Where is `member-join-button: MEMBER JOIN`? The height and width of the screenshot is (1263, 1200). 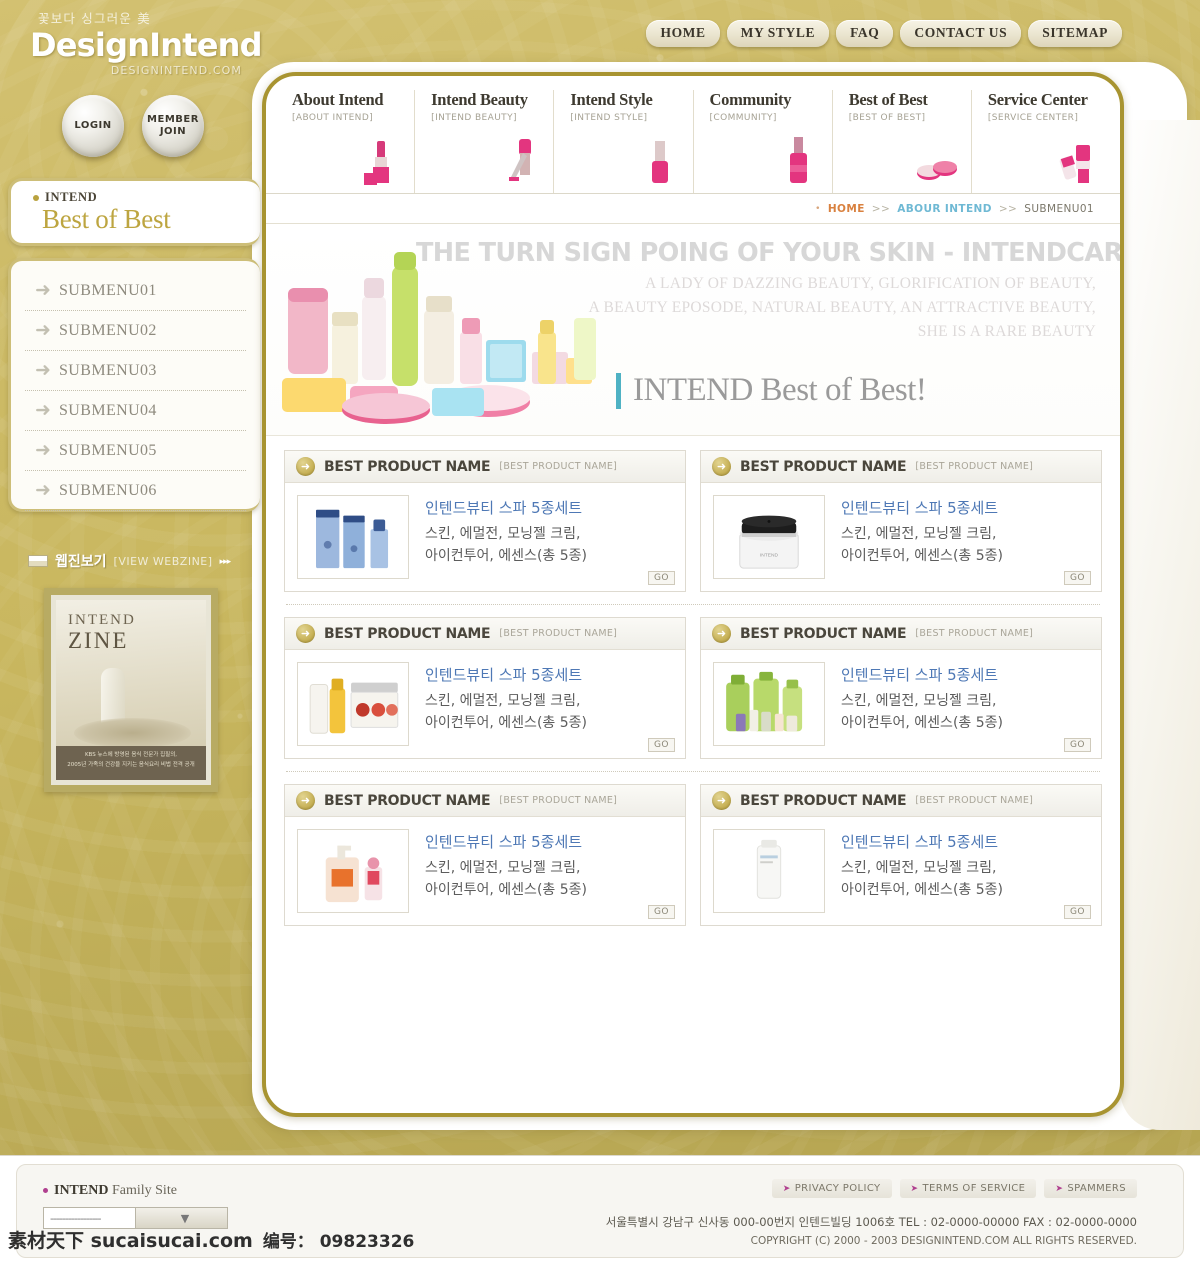
member-join-button: MEMBER JOIN is located at coordinates (173, 126).